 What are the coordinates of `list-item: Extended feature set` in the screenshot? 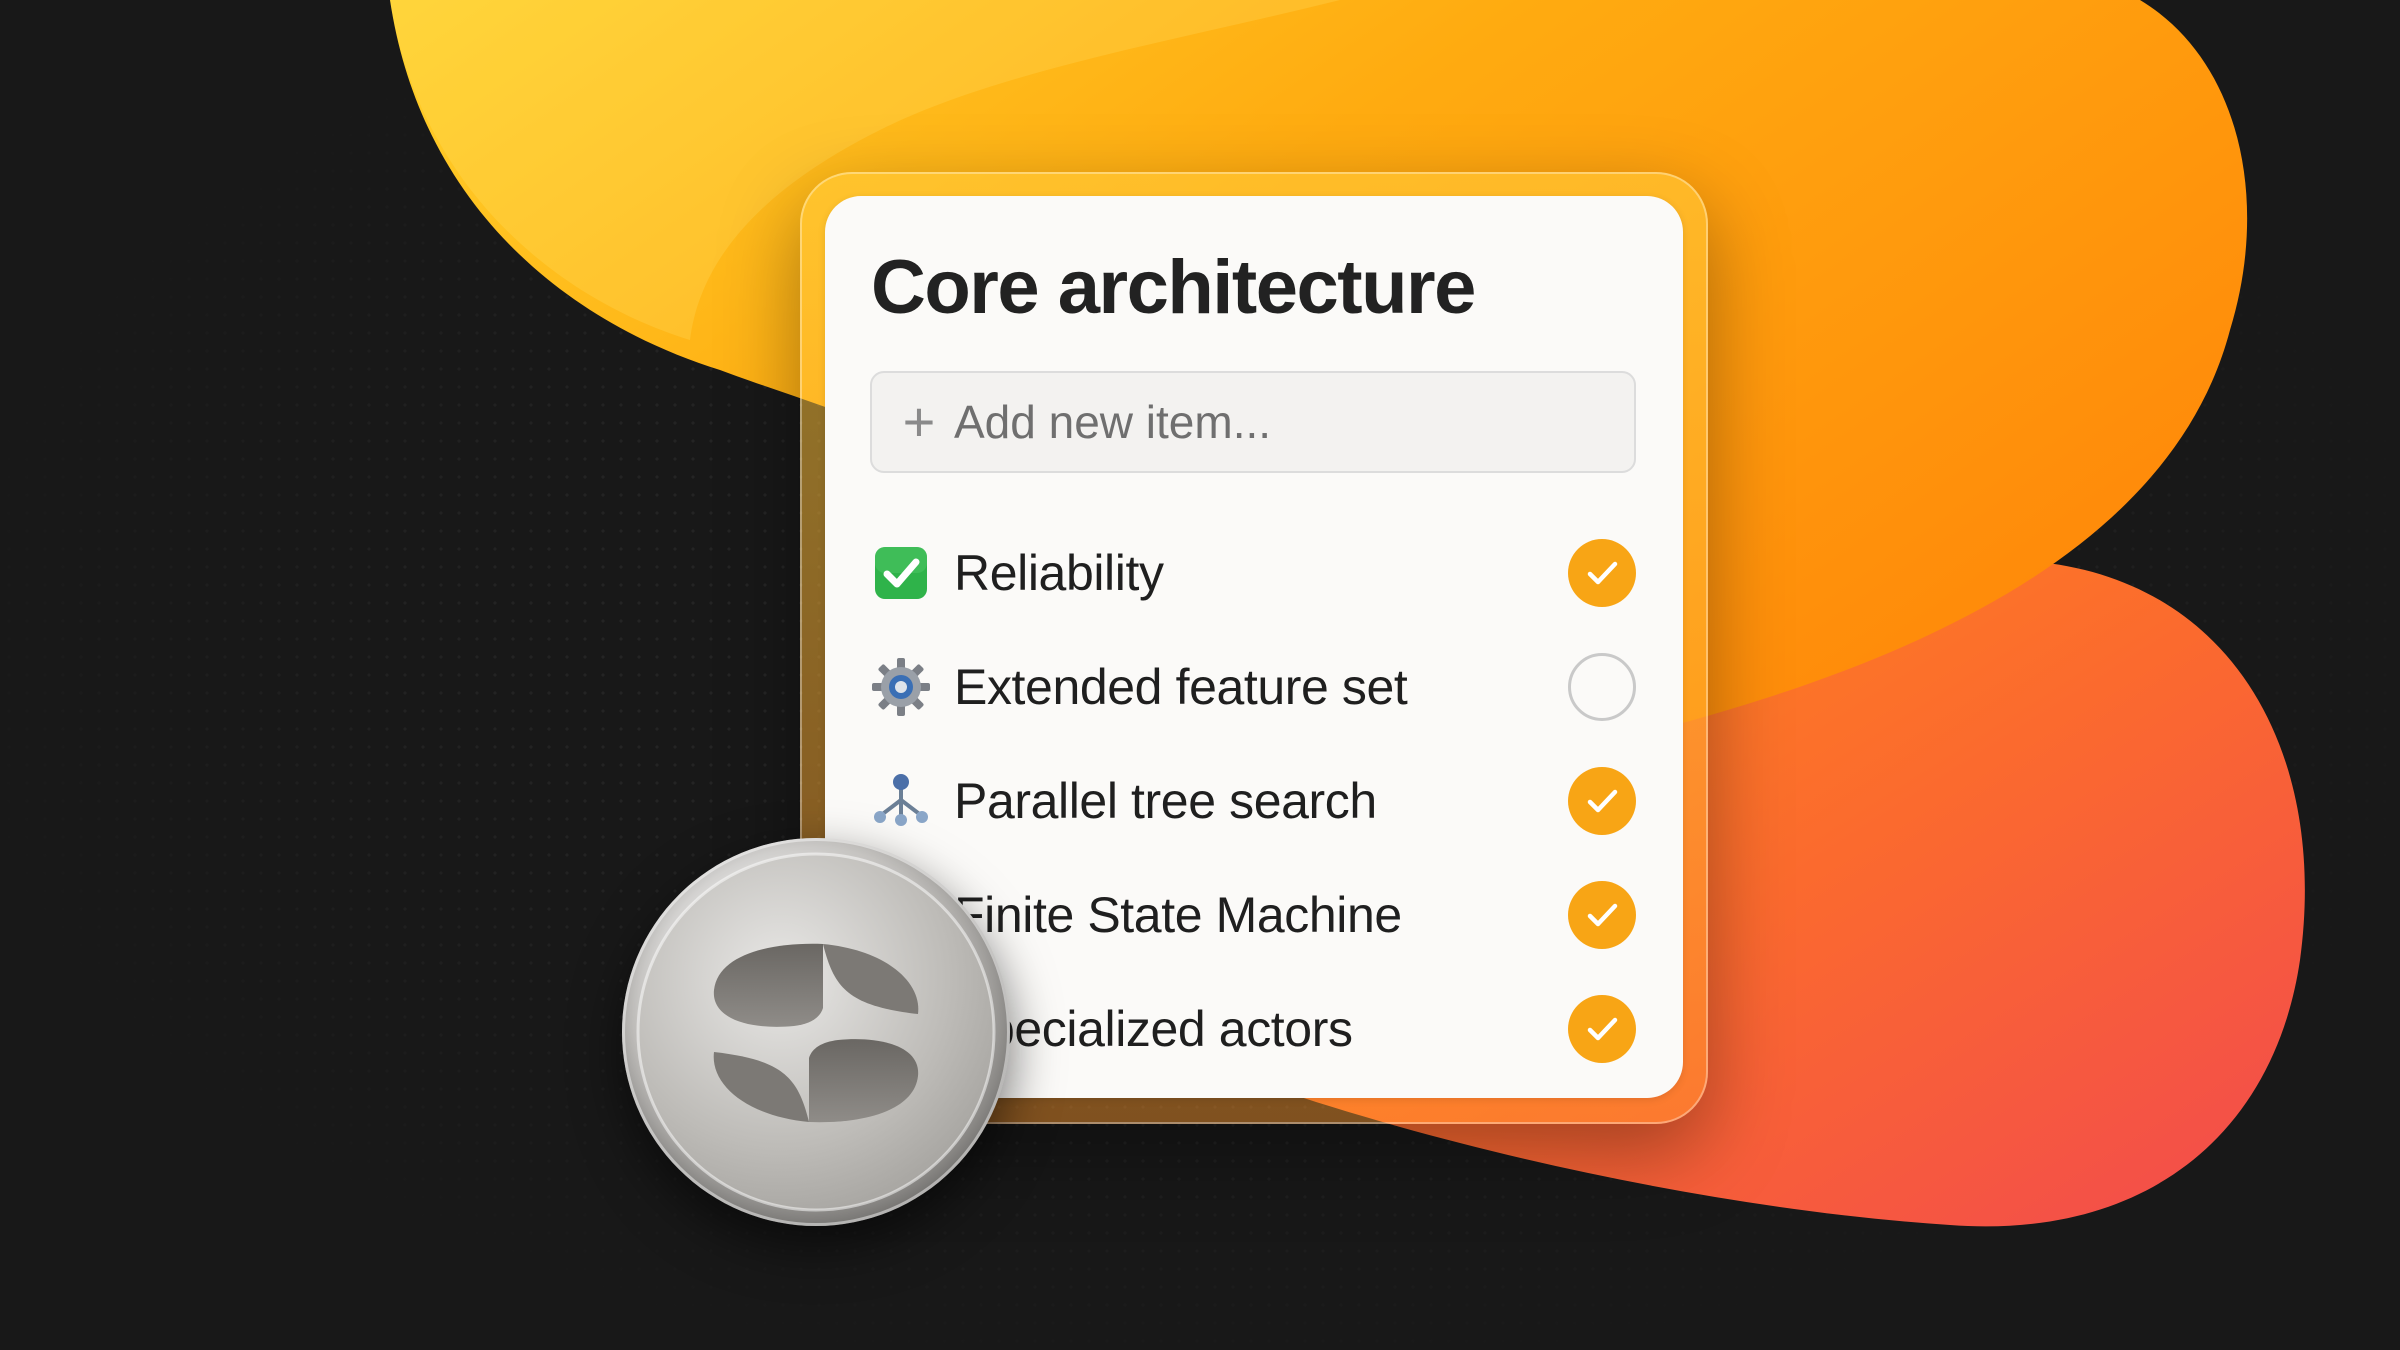 It's located at (1253, 687).